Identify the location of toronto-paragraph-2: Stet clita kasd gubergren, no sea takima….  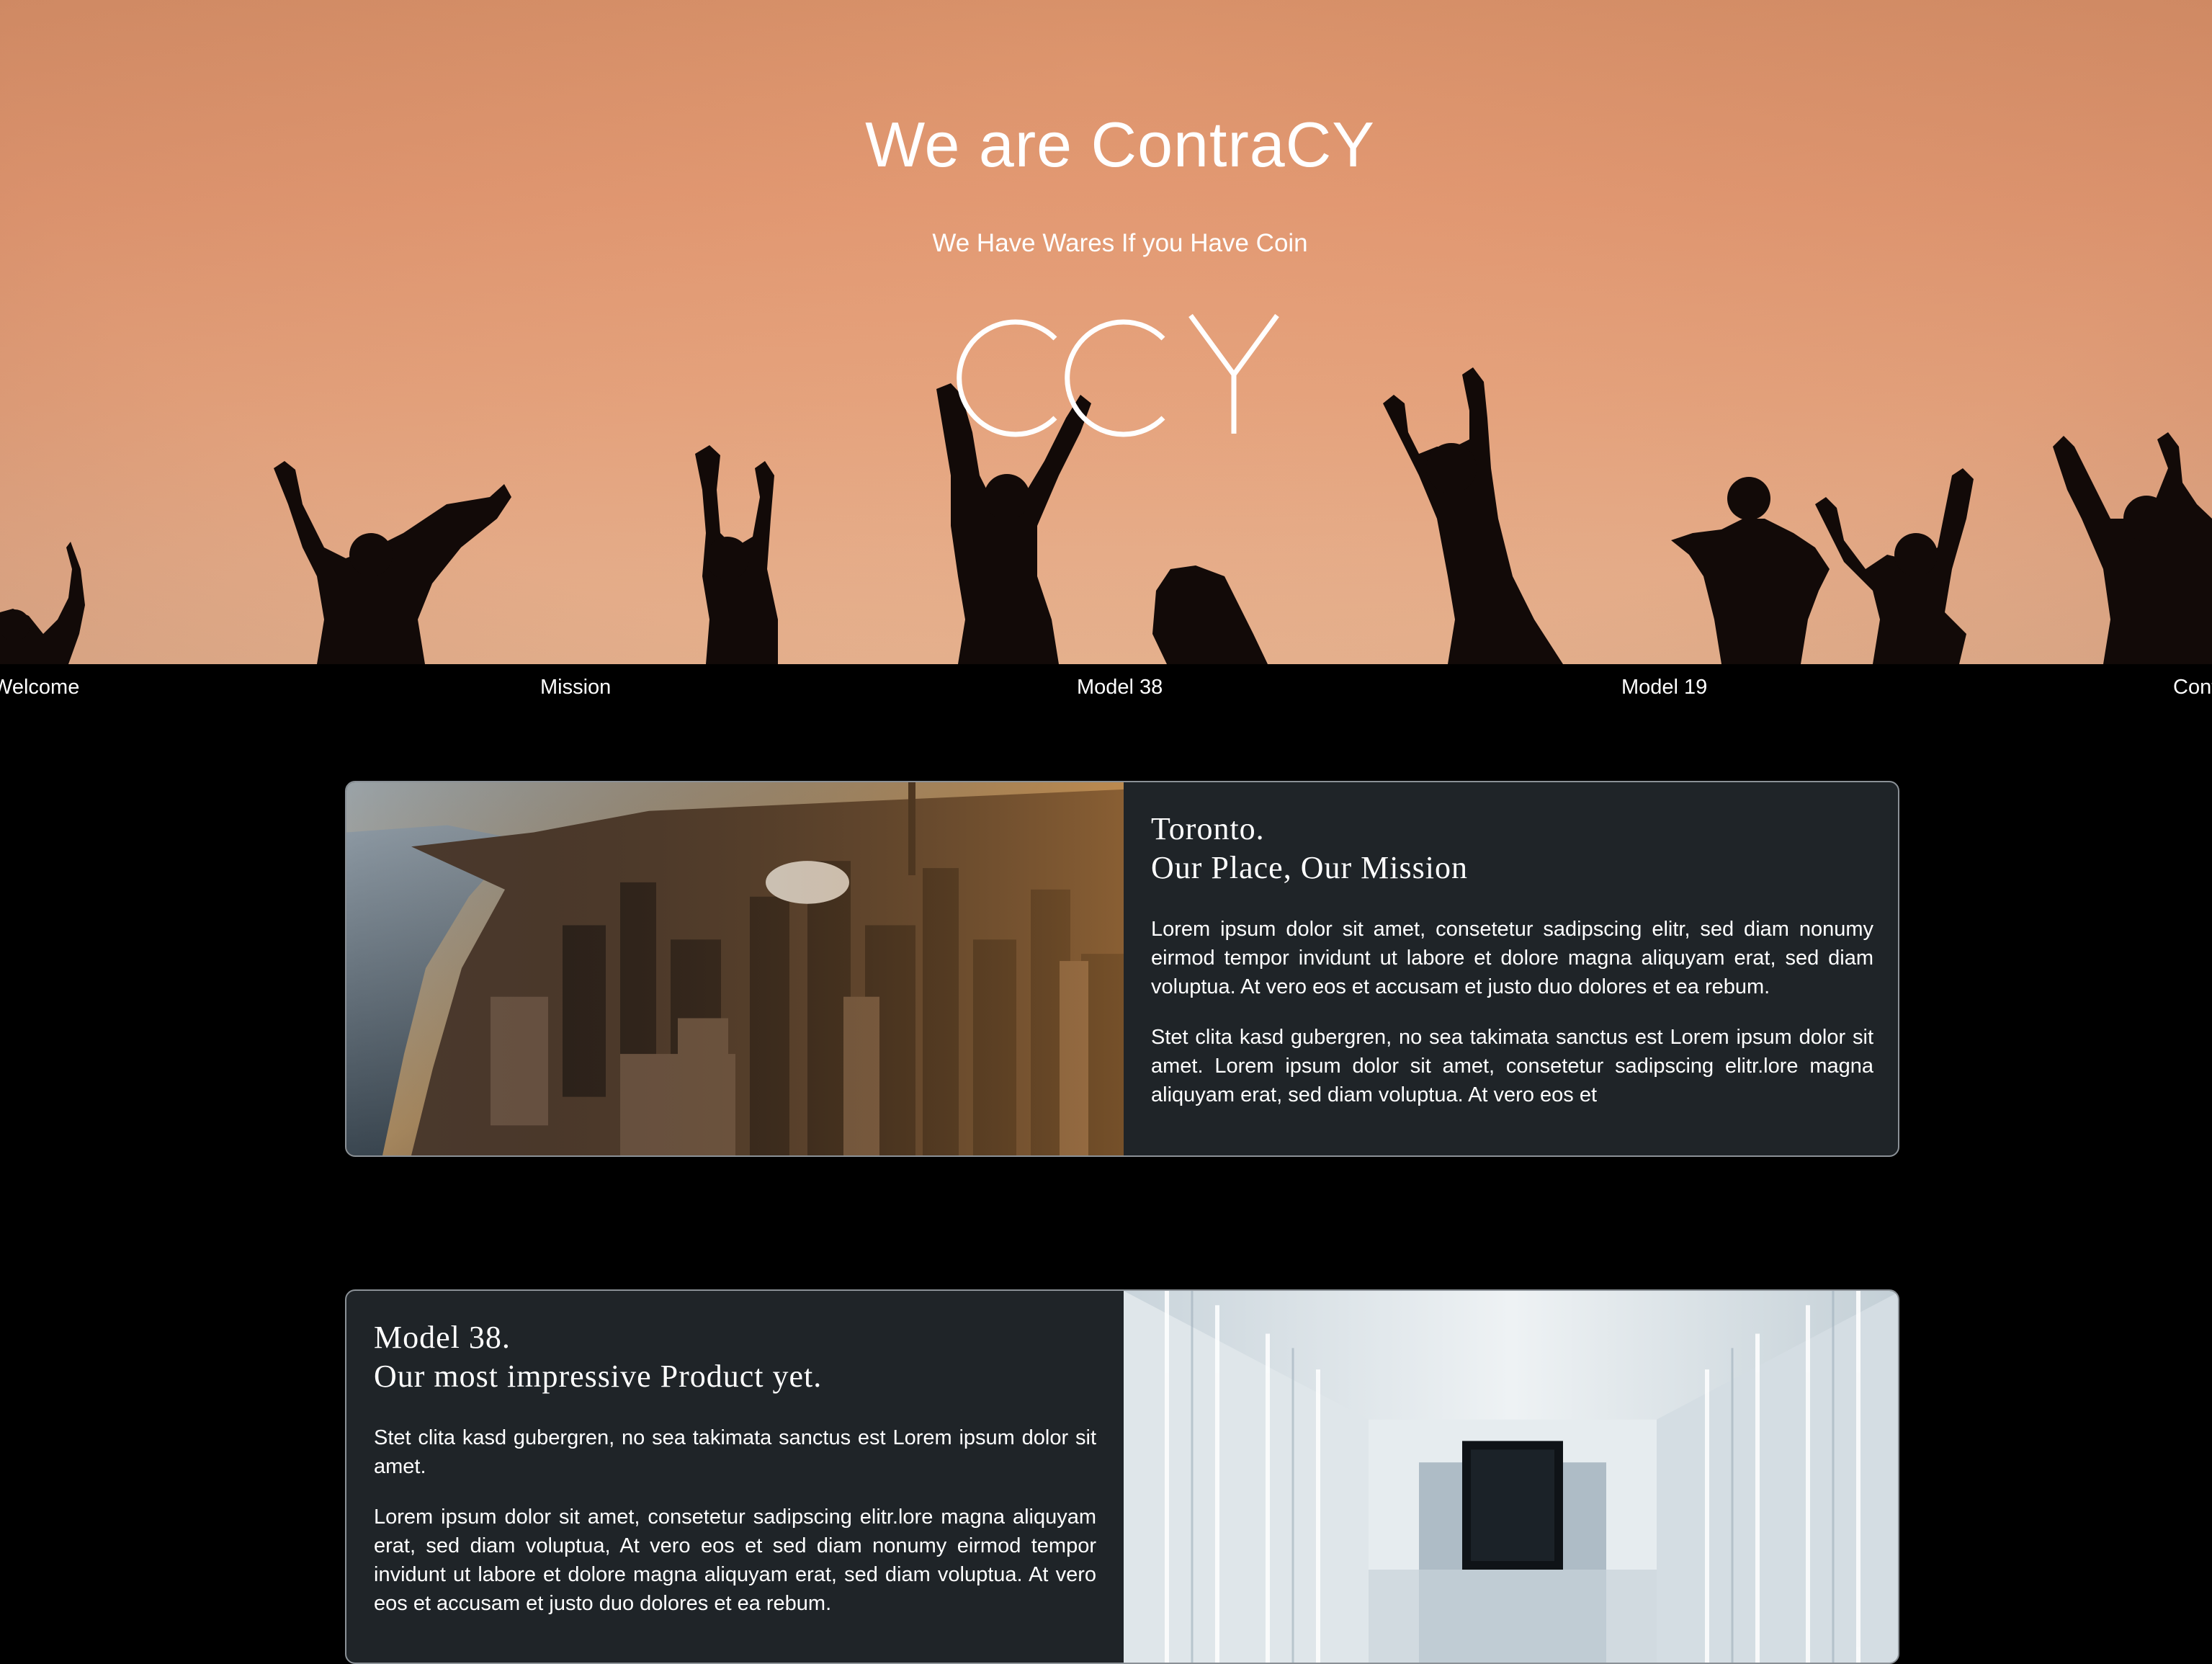
(1512, 1066).